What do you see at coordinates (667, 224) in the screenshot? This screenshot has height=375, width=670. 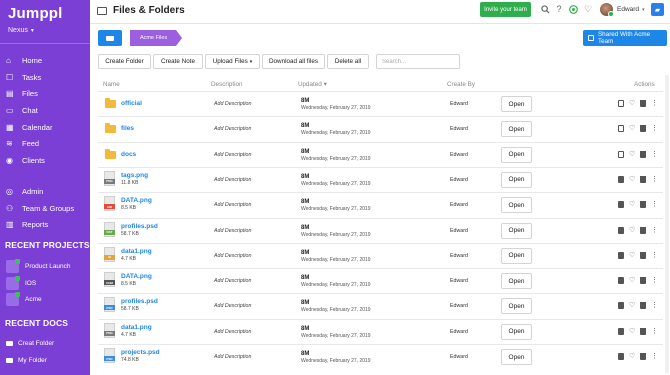 I see `scrollbar` at bounding box center [667, 224].